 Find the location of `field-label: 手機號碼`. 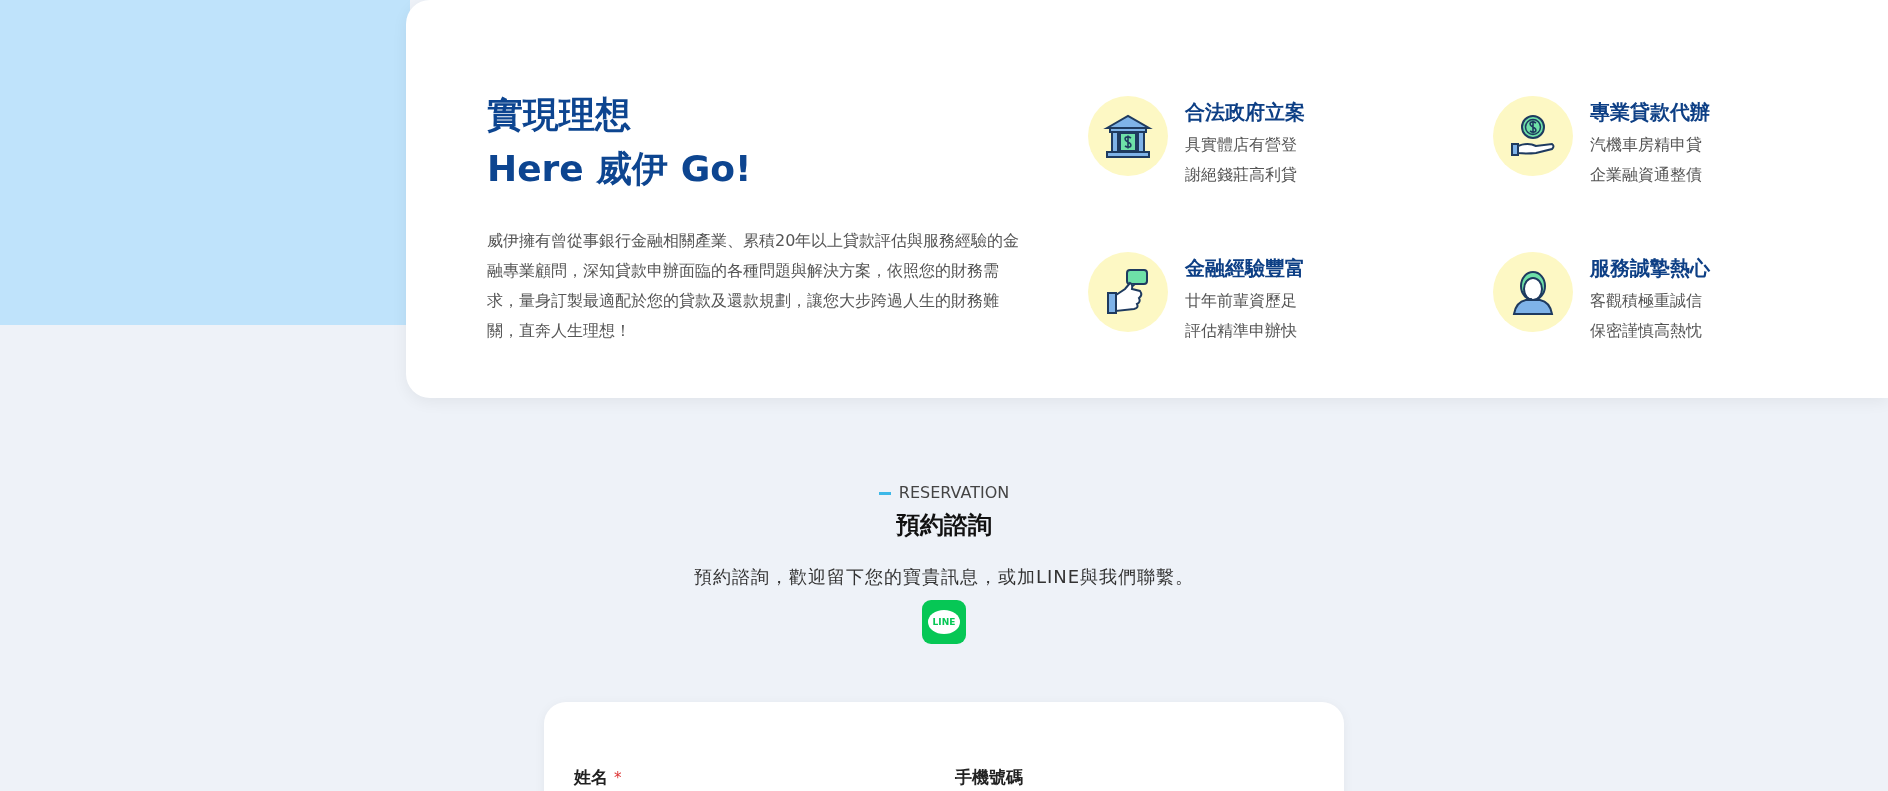

field-label: 手機號碼 is located at coordinates (989, 777).